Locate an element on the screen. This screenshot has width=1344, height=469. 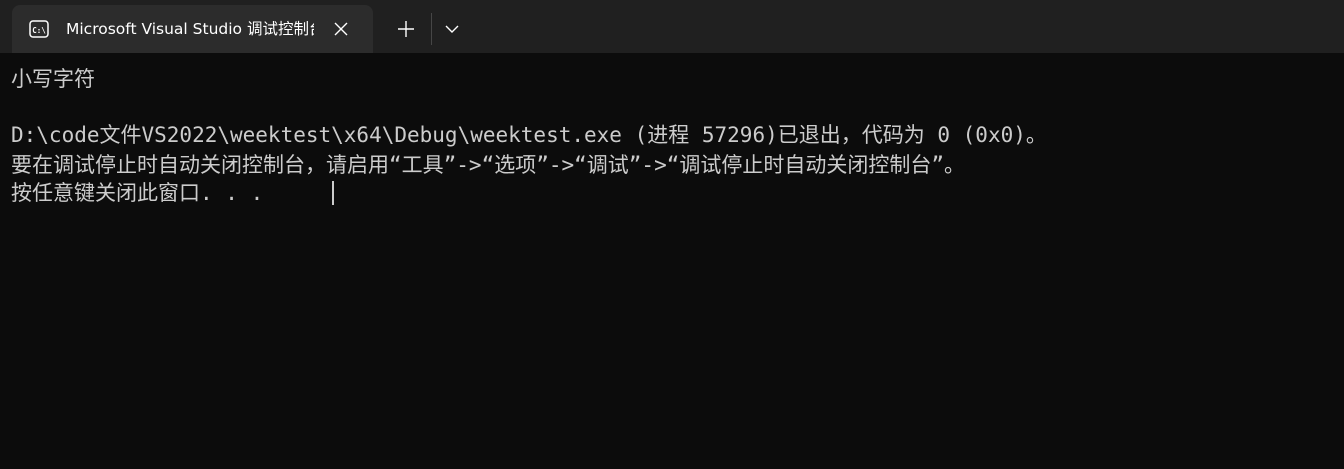
output-line: 小写字符 is located at coordinates (53, 79).